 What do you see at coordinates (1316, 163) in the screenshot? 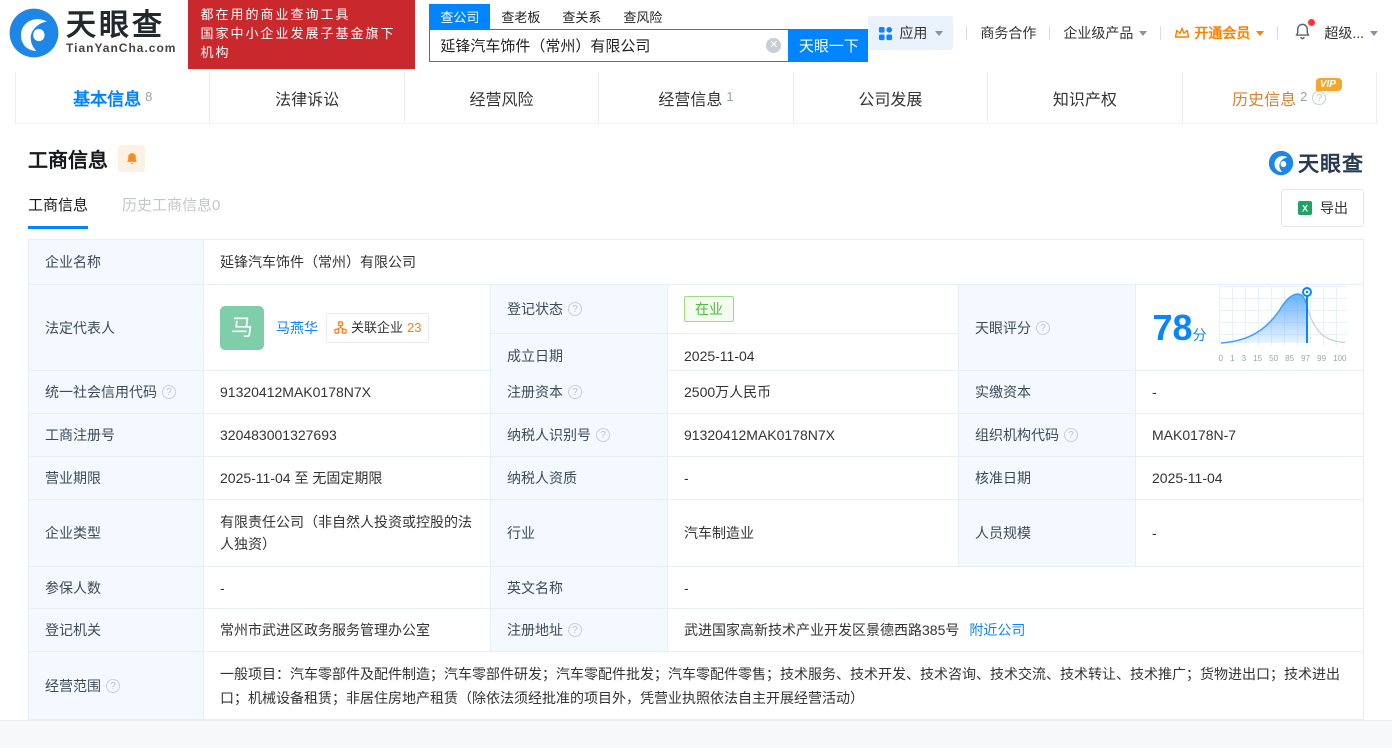
I see `tianyancha-watermark: 天眼查` at bounding box center [1316, 163].